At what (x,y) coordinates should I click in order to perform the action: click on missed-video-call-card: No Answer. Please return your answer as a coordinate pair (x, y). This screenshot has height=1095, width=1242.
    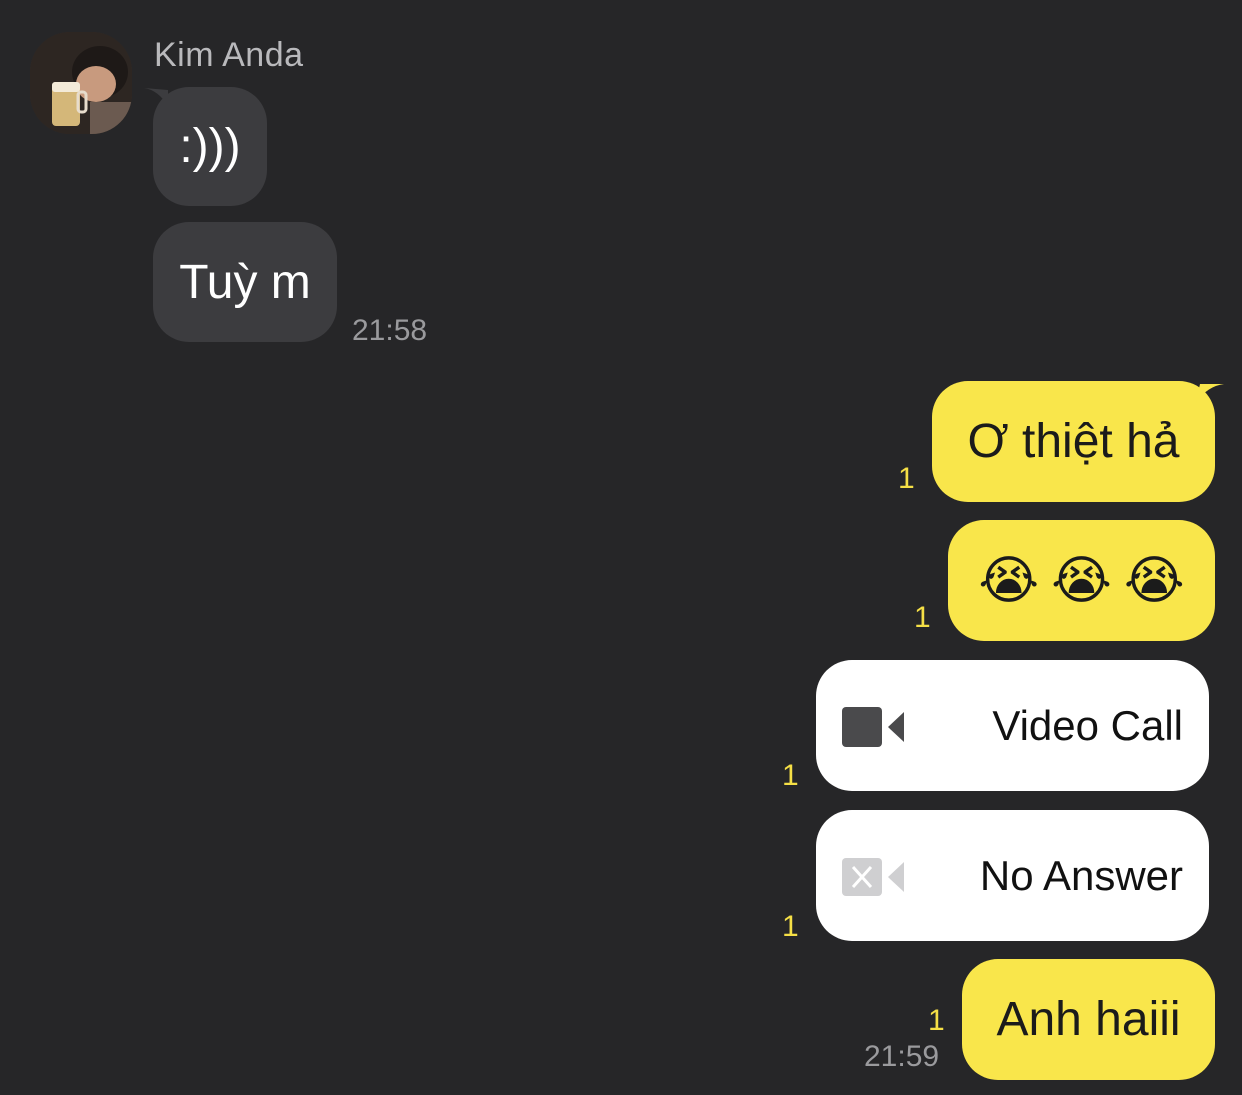
    Looking at the image, I should click on (1012, 875).